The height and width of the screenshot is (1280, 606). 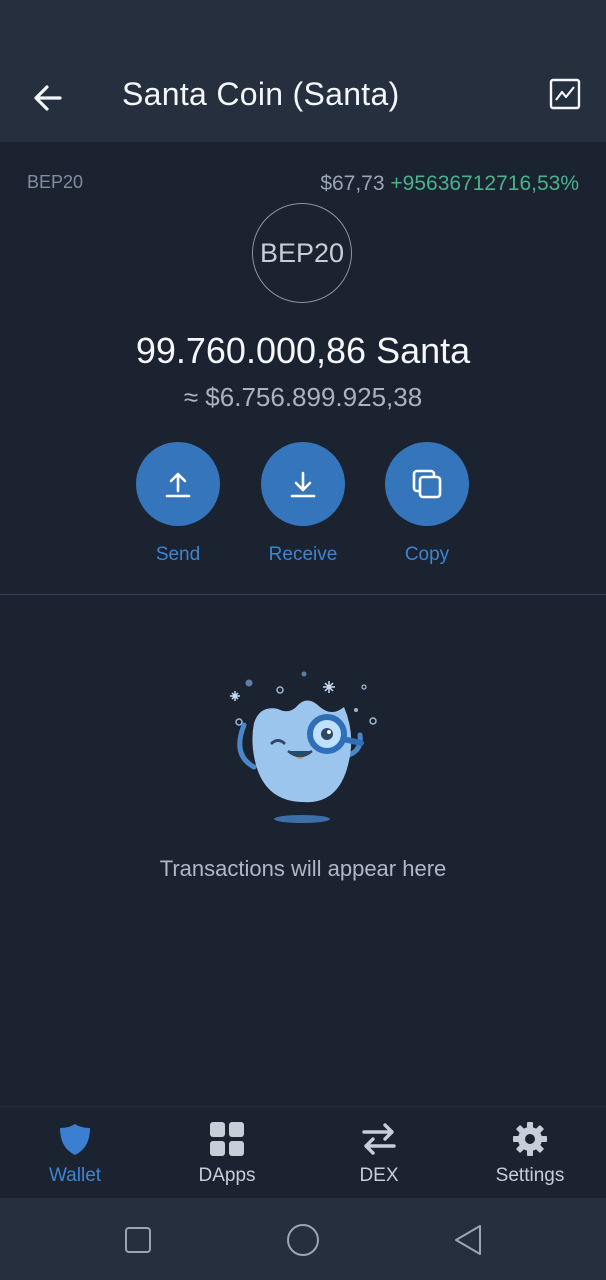 I want to click on nav-dex-label: DEX, so click(x=379, y=1175).